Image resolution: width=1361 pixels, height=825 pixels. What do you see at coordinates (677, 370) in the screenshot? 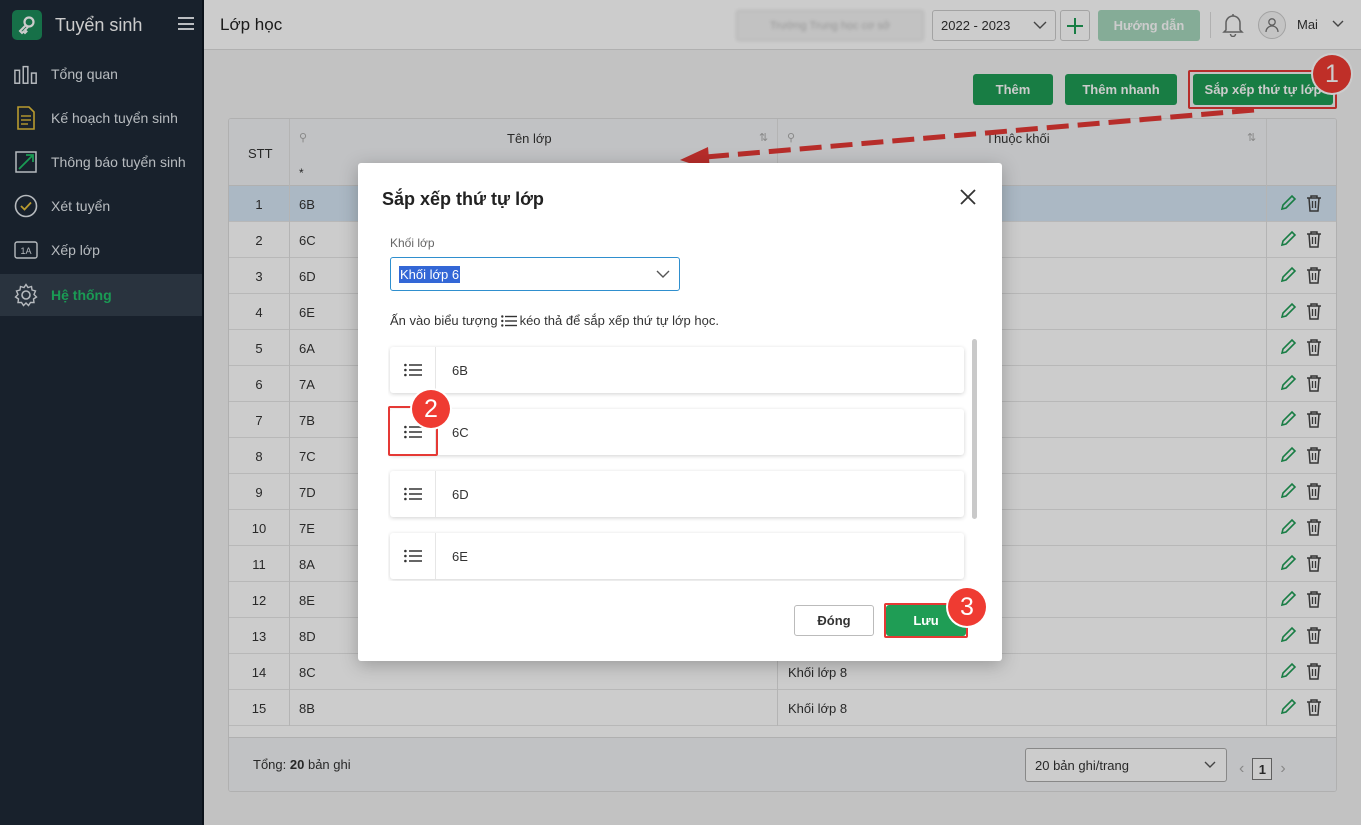
I see `sortable-item: 6B` at bounding box center [677, 370].